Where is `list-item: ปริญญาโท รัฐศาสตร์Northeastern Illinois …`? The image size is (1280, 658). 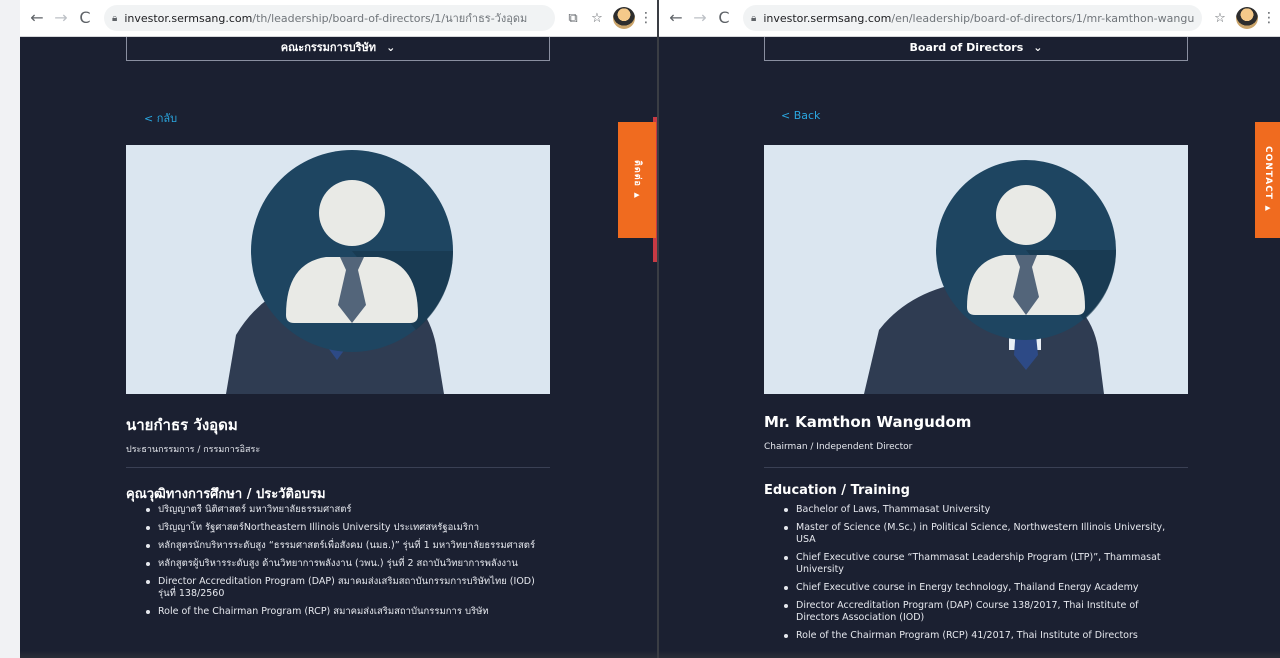 list-item: ปริญญาโท รัฐศาสตร์Northeastern Illinois … is located at coordinates (336, 528).